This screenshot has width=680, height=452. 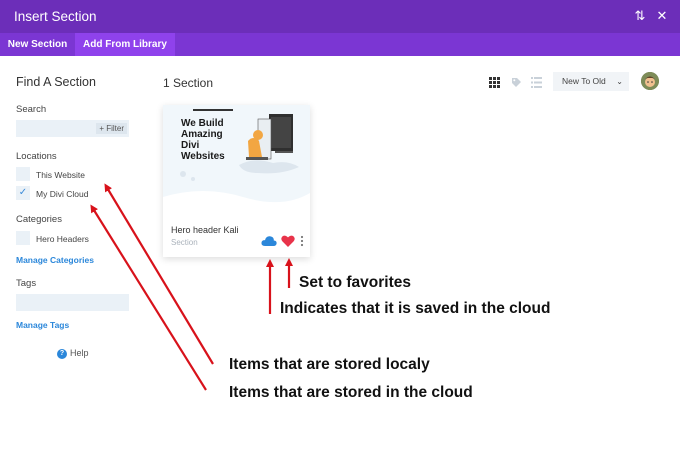 I want to click on close-icon: ✕, so click(x=662, y=16).